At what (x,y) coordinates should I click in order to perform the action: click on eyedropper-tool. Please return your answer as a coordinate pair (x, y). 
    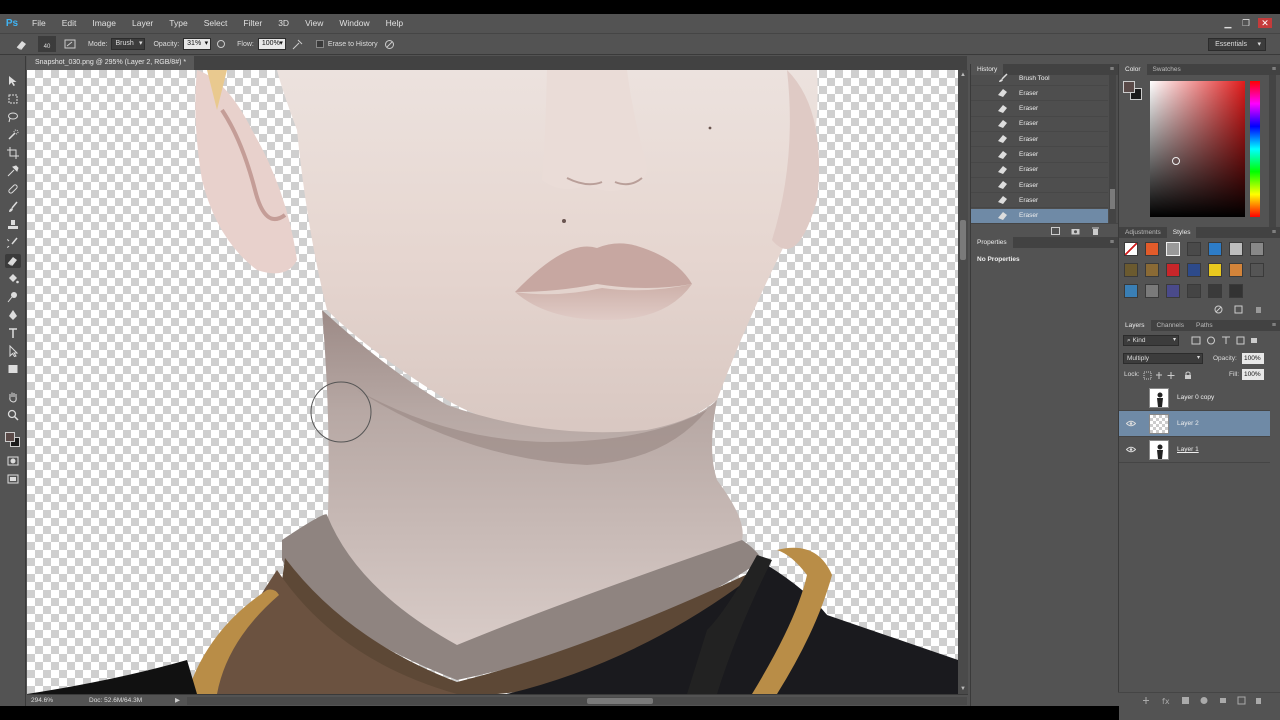
    Looking at the image, I should click on (13, 171).